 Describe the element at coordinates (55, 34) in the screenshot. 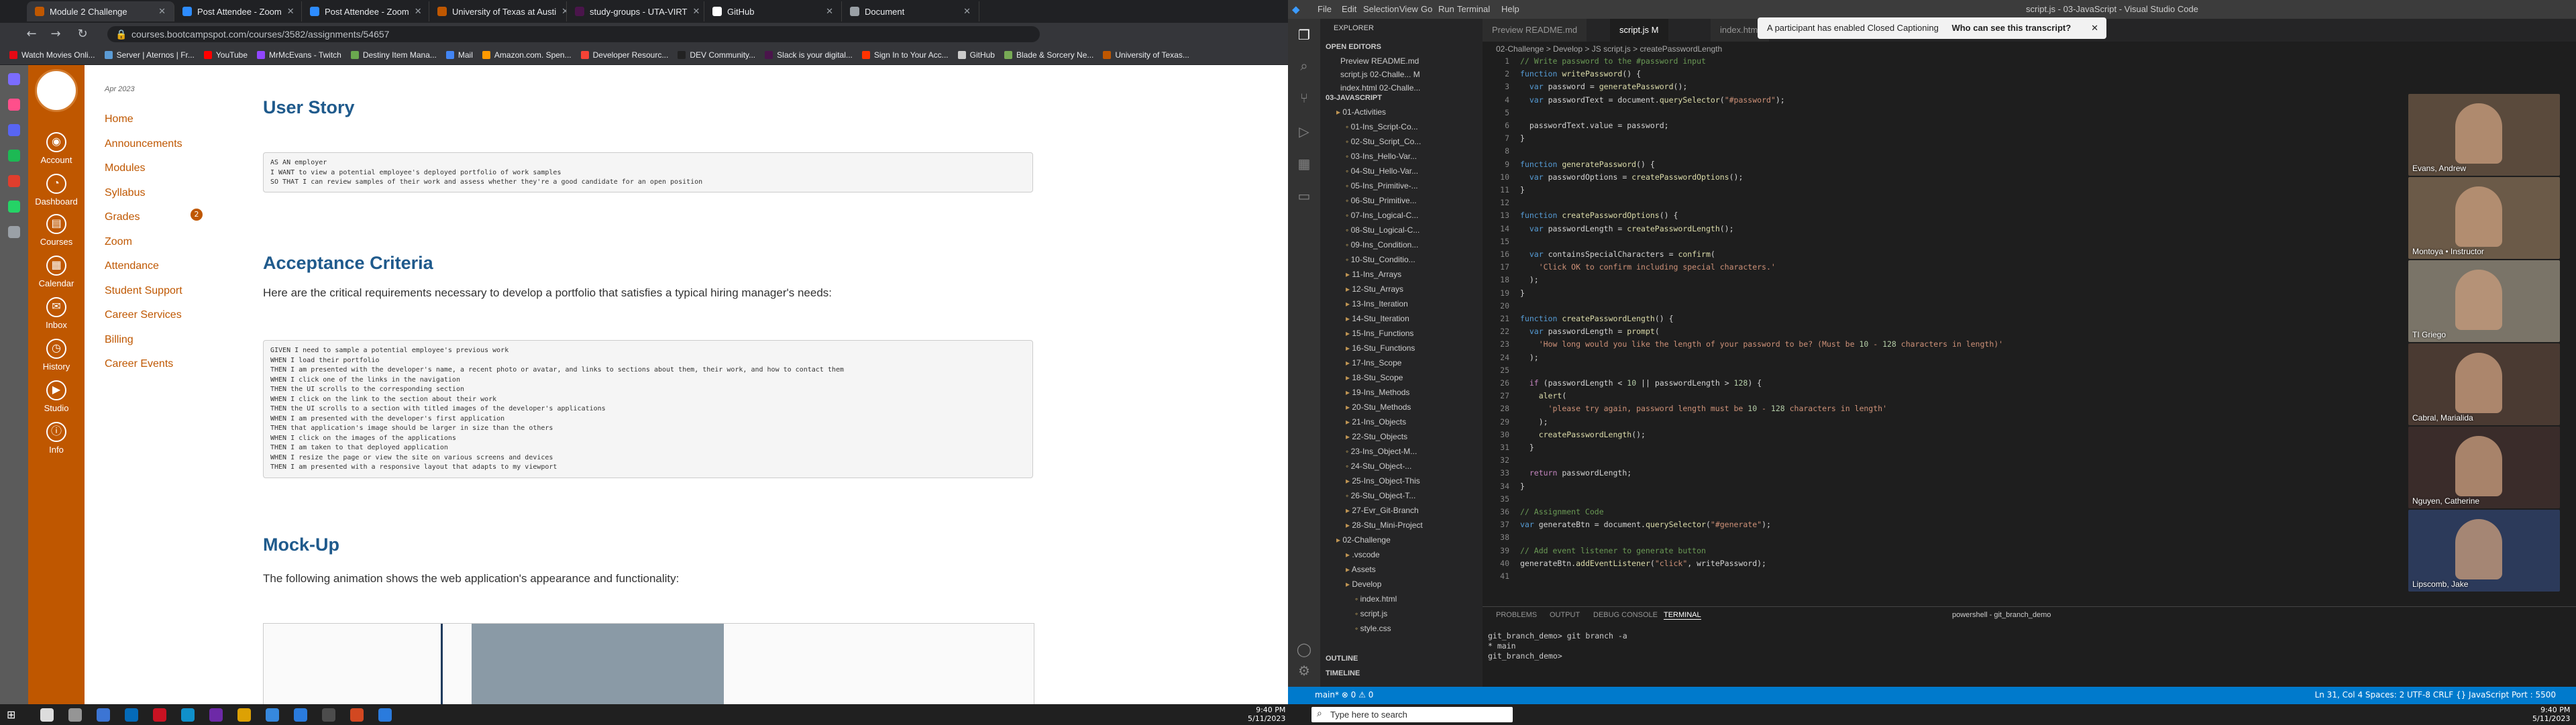

I see `forward-arrow-icon: →` at that location.